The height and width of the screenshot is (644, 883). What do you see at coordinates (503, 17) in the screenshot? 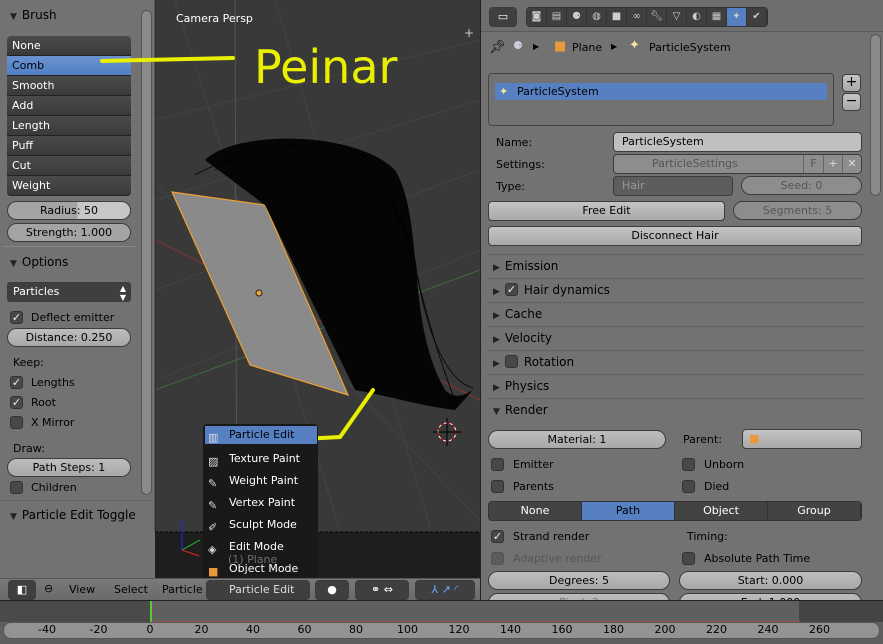
I see `editor-type-button: ▭` at bounding box center [503, 17].